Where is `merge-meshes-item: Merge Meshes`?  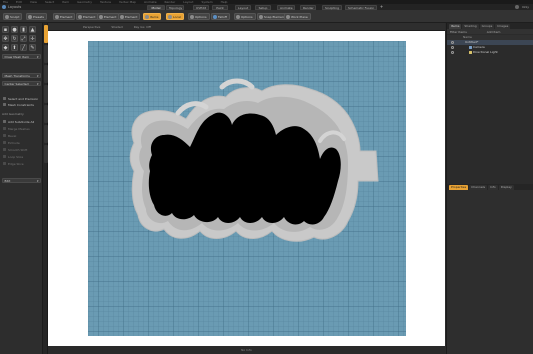 merge-meshes-item: Merge Meshes is located at coordinates (21, 128).